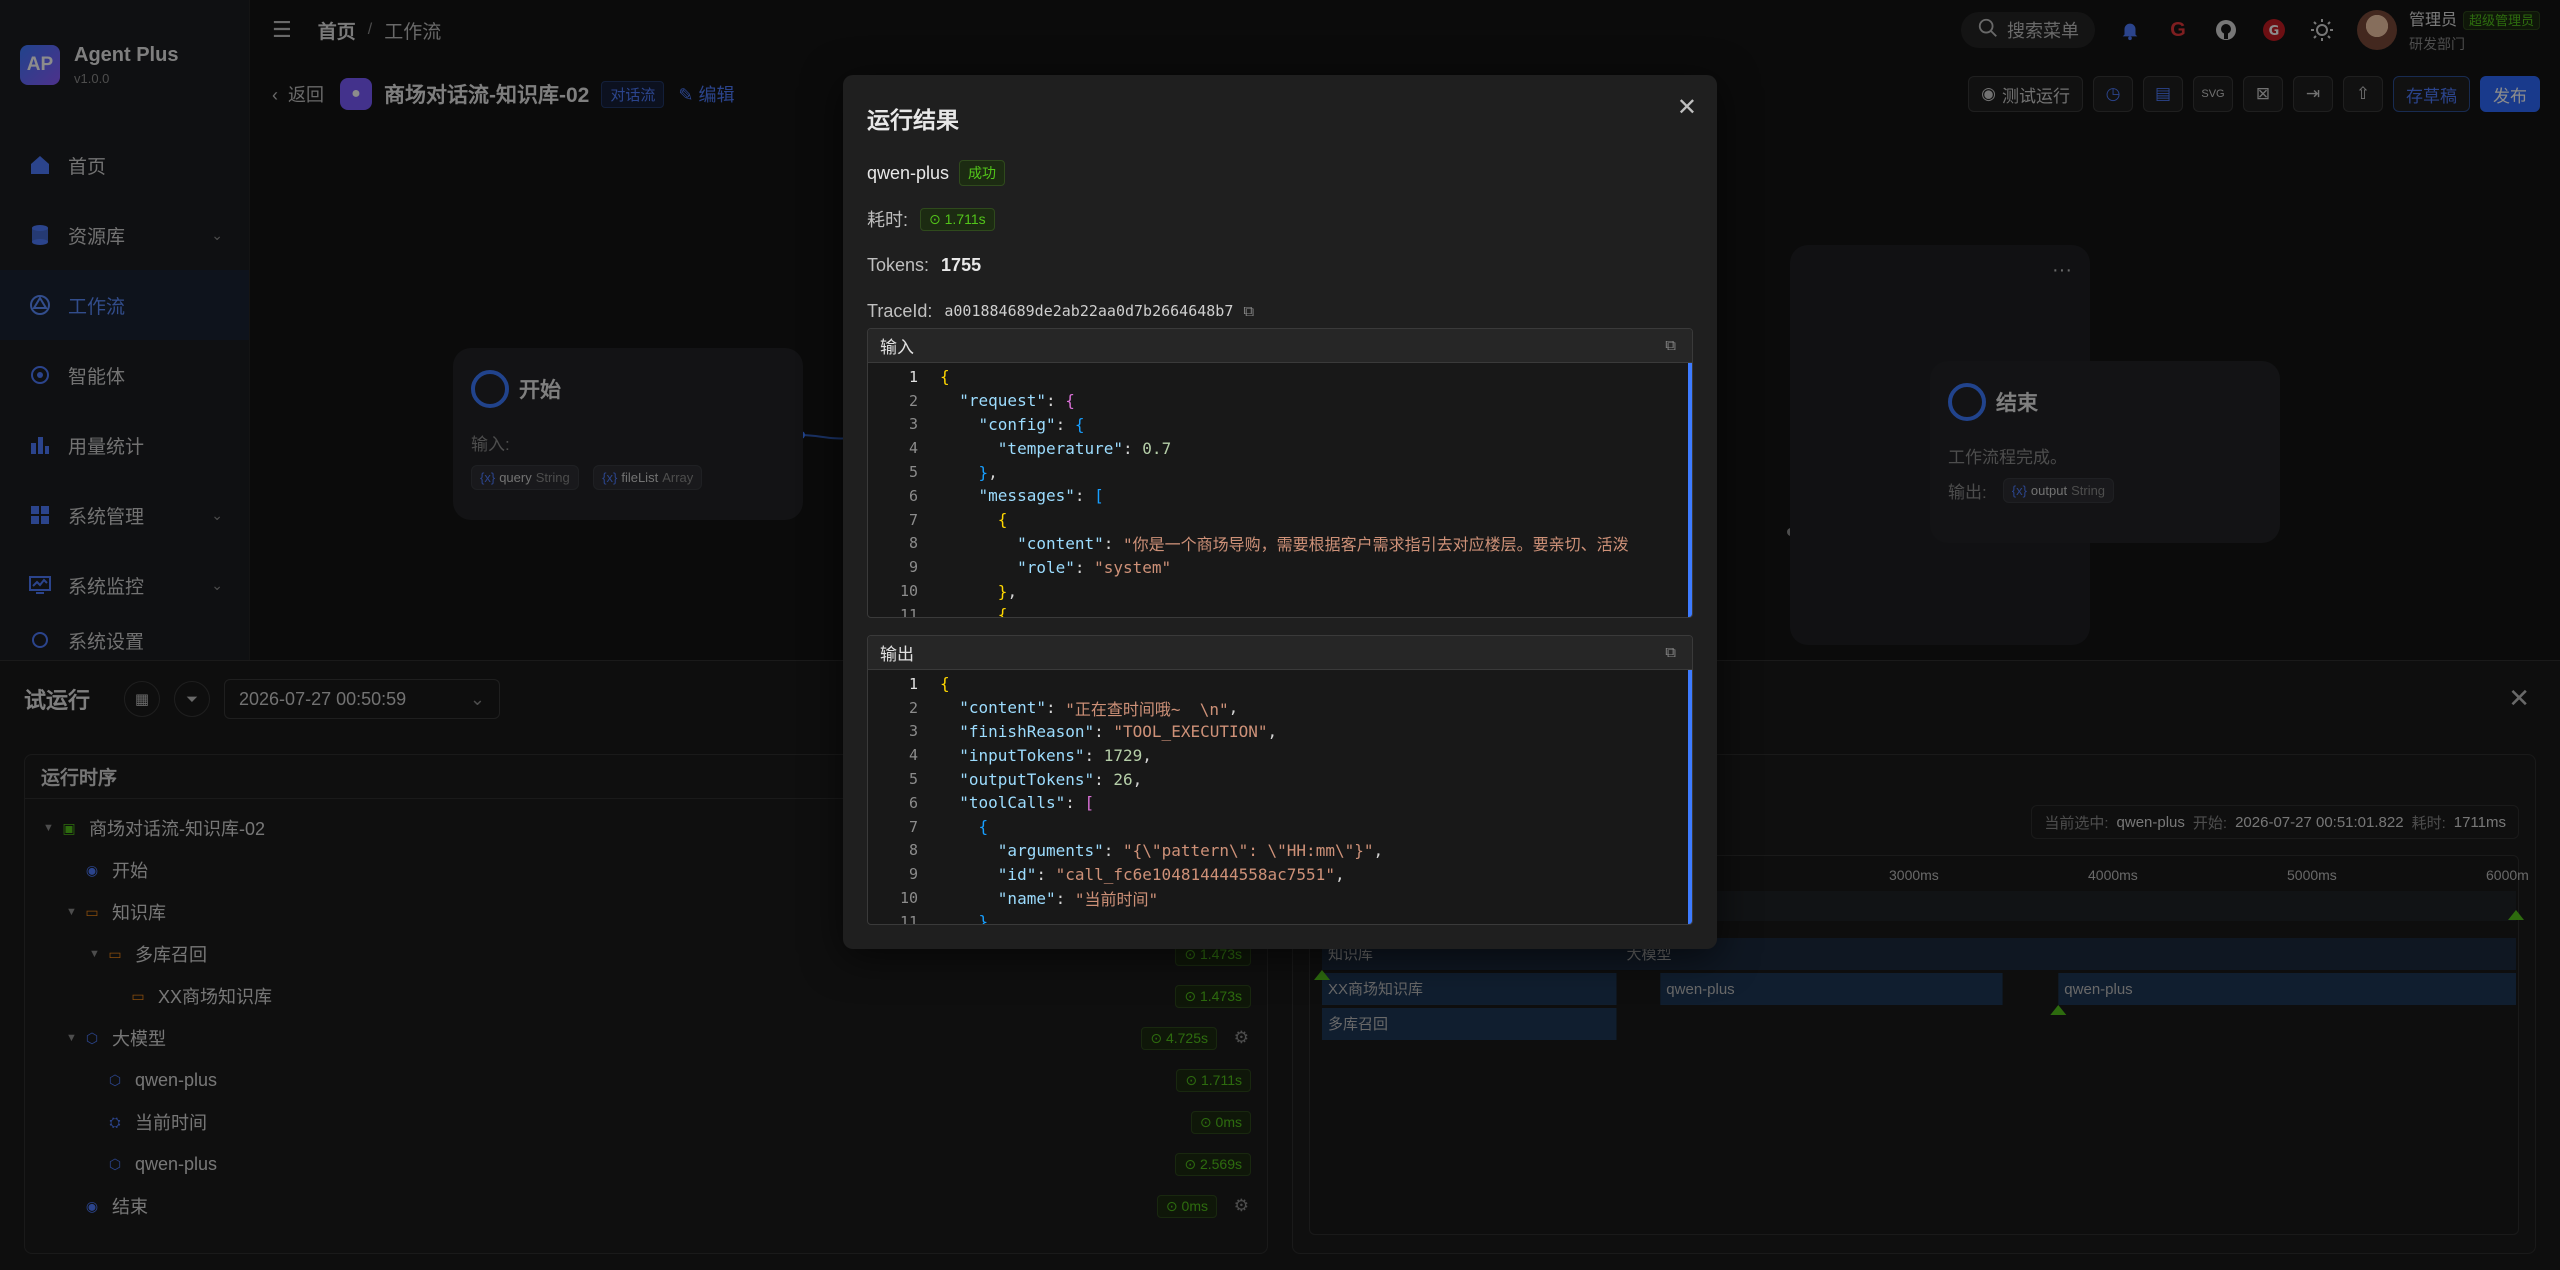 The width and height of the screenshot is (2560, 1270). I want to click on code-token: "toolCalls", so click(1012, 803).